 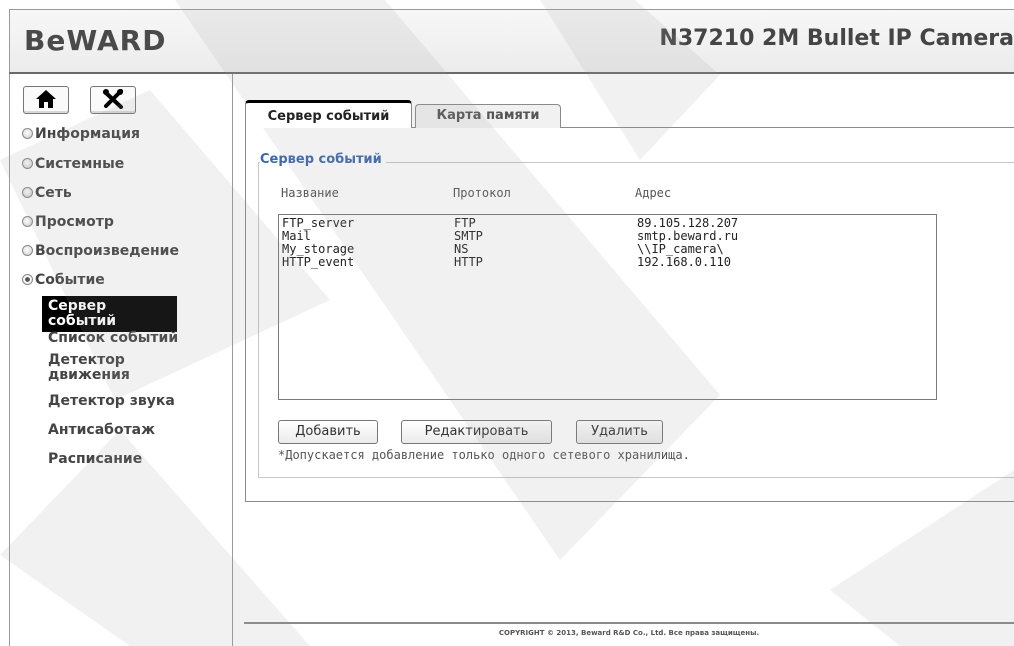 What do you see at coordinates (95, 40) in the screenshot?
I see `brand-logo: BeWARD` at bounding box center [95, 40].